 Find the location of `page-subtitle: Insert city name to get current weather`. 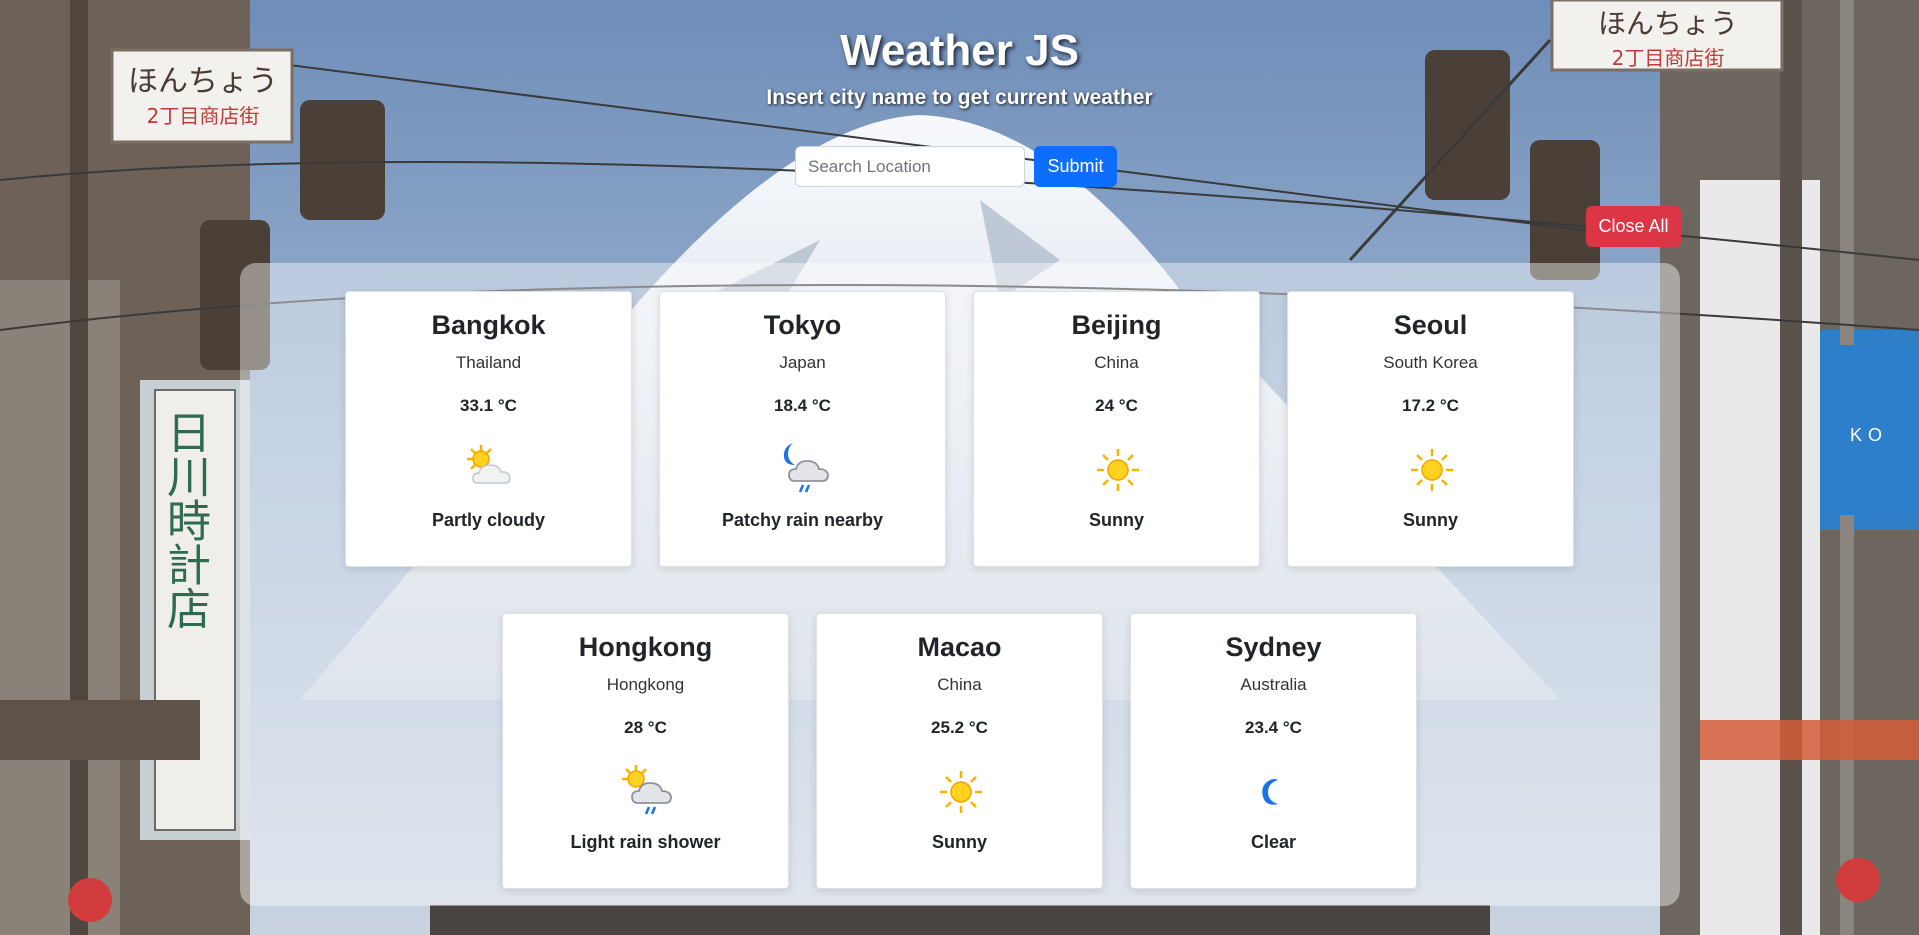

page-subtitle: Insert city name to get current weather is located at coordinates (959, 97).